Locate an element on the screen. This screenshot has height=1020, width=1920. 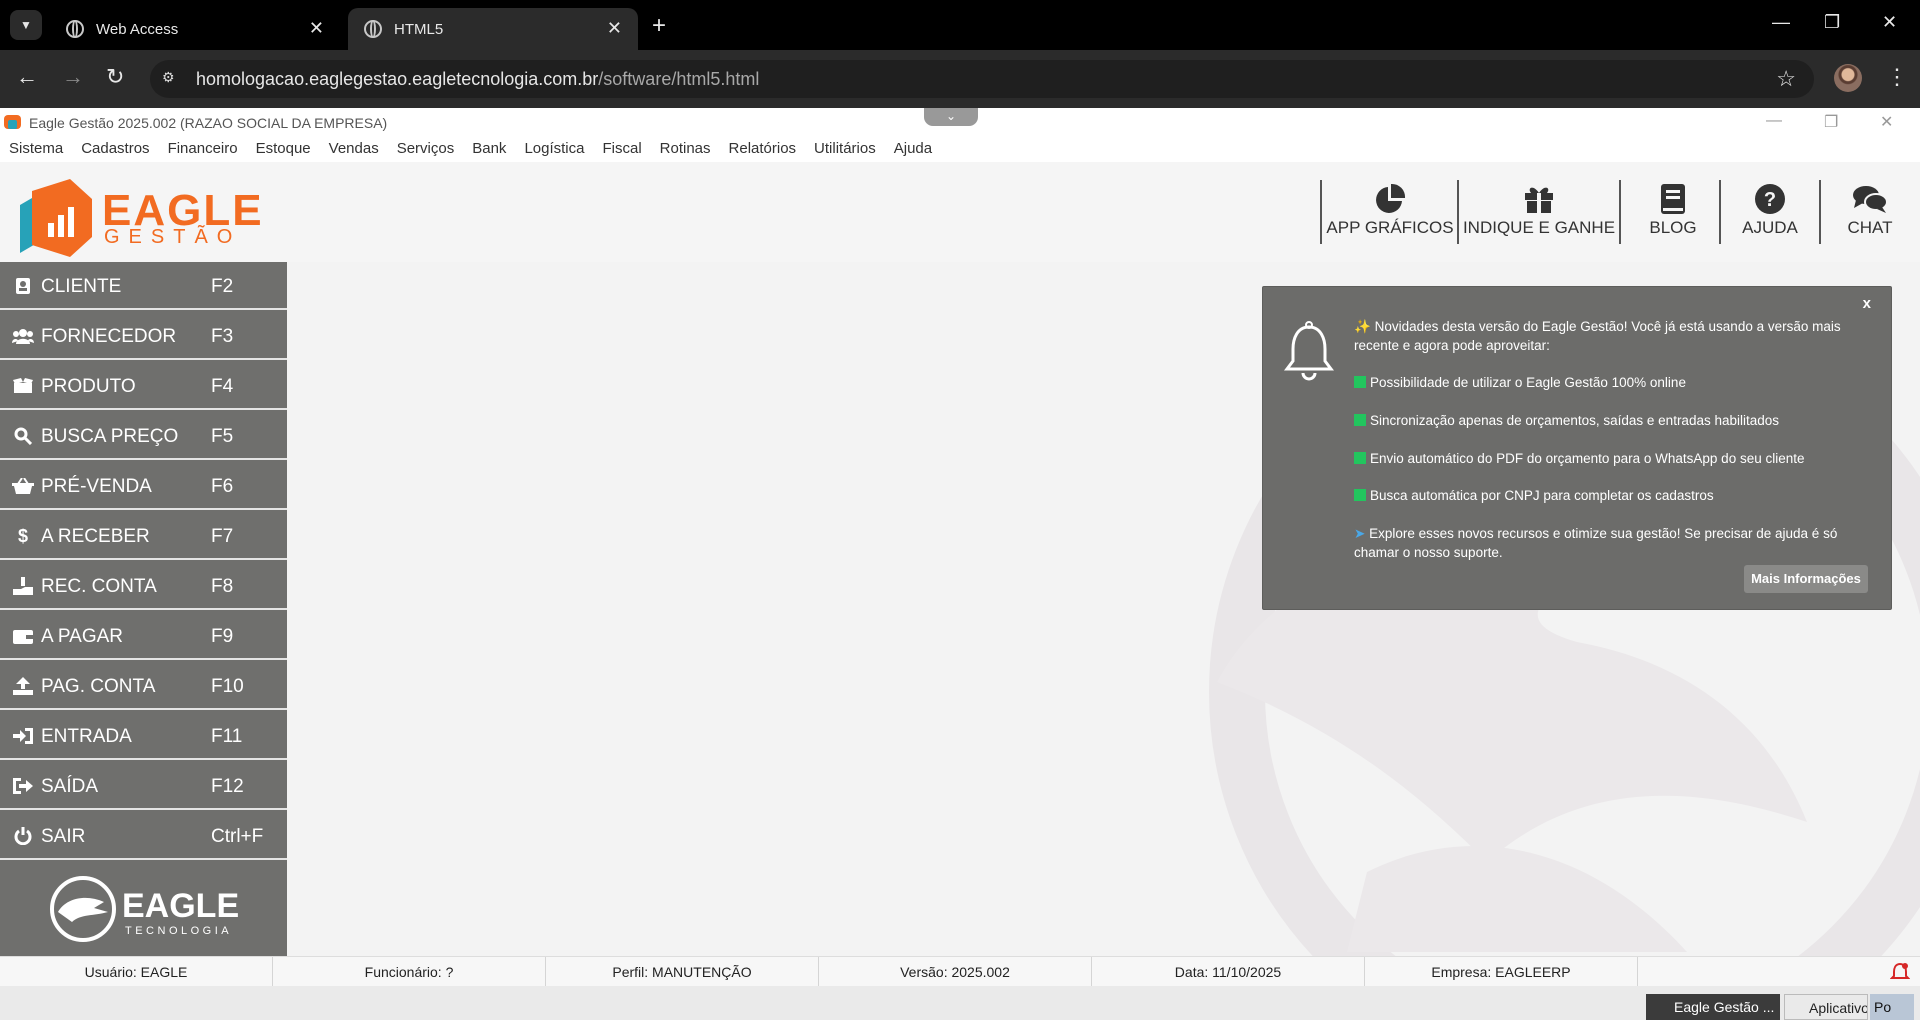
wallet-icon is located at coordinates (23, 636).